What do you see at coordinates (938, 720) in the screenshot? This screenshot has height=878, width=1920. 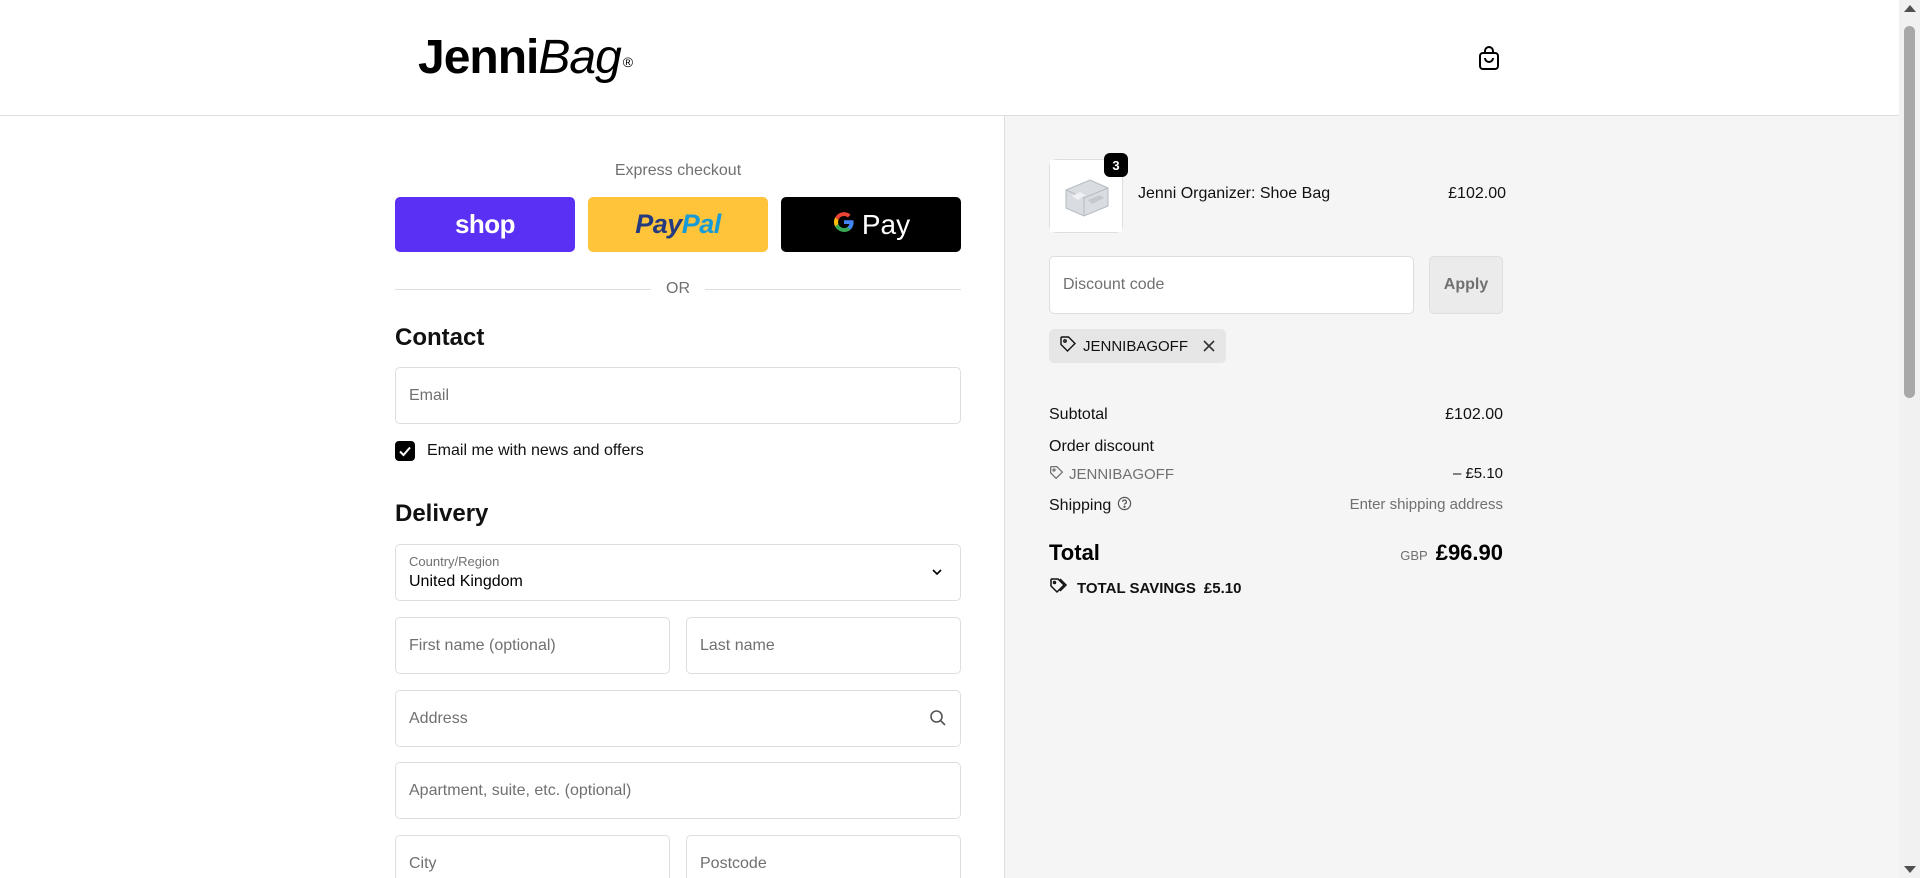 I see `search-icon` at bounding box center [938, 720].